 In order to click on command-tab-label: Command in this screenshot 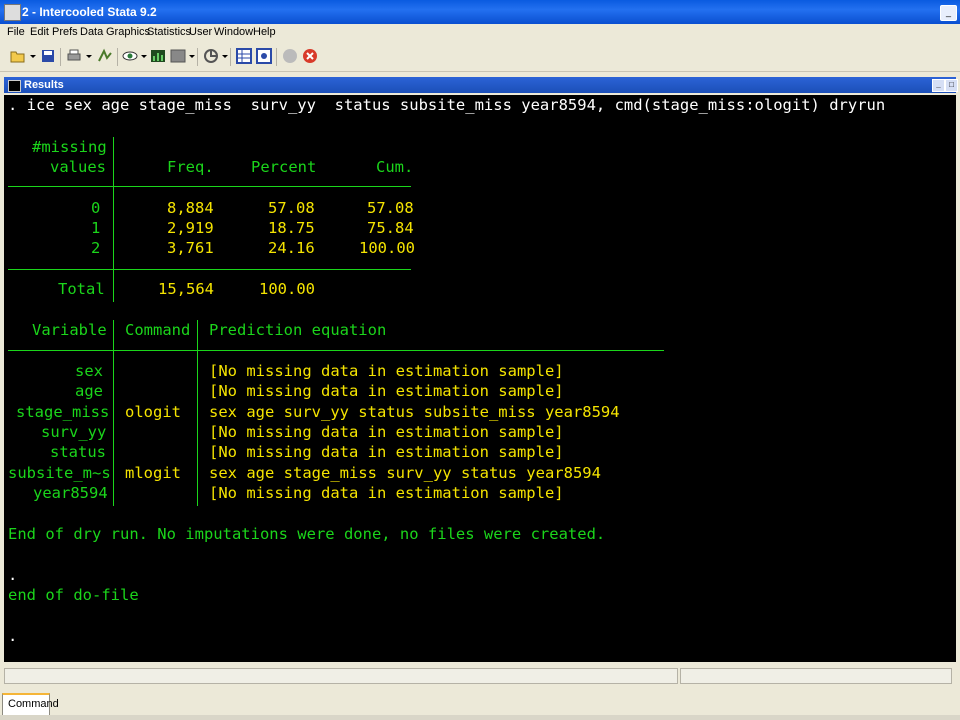, I will do `click(33, 704)`.